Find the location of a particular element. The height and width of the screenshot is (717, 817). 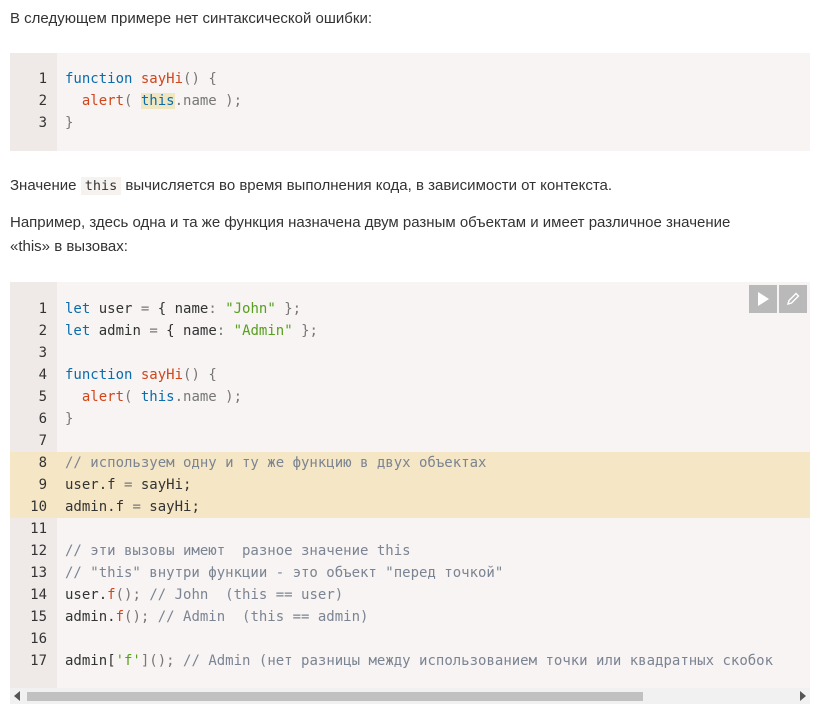

code-text: function sayHi() { is located at coordinates (141, 375).